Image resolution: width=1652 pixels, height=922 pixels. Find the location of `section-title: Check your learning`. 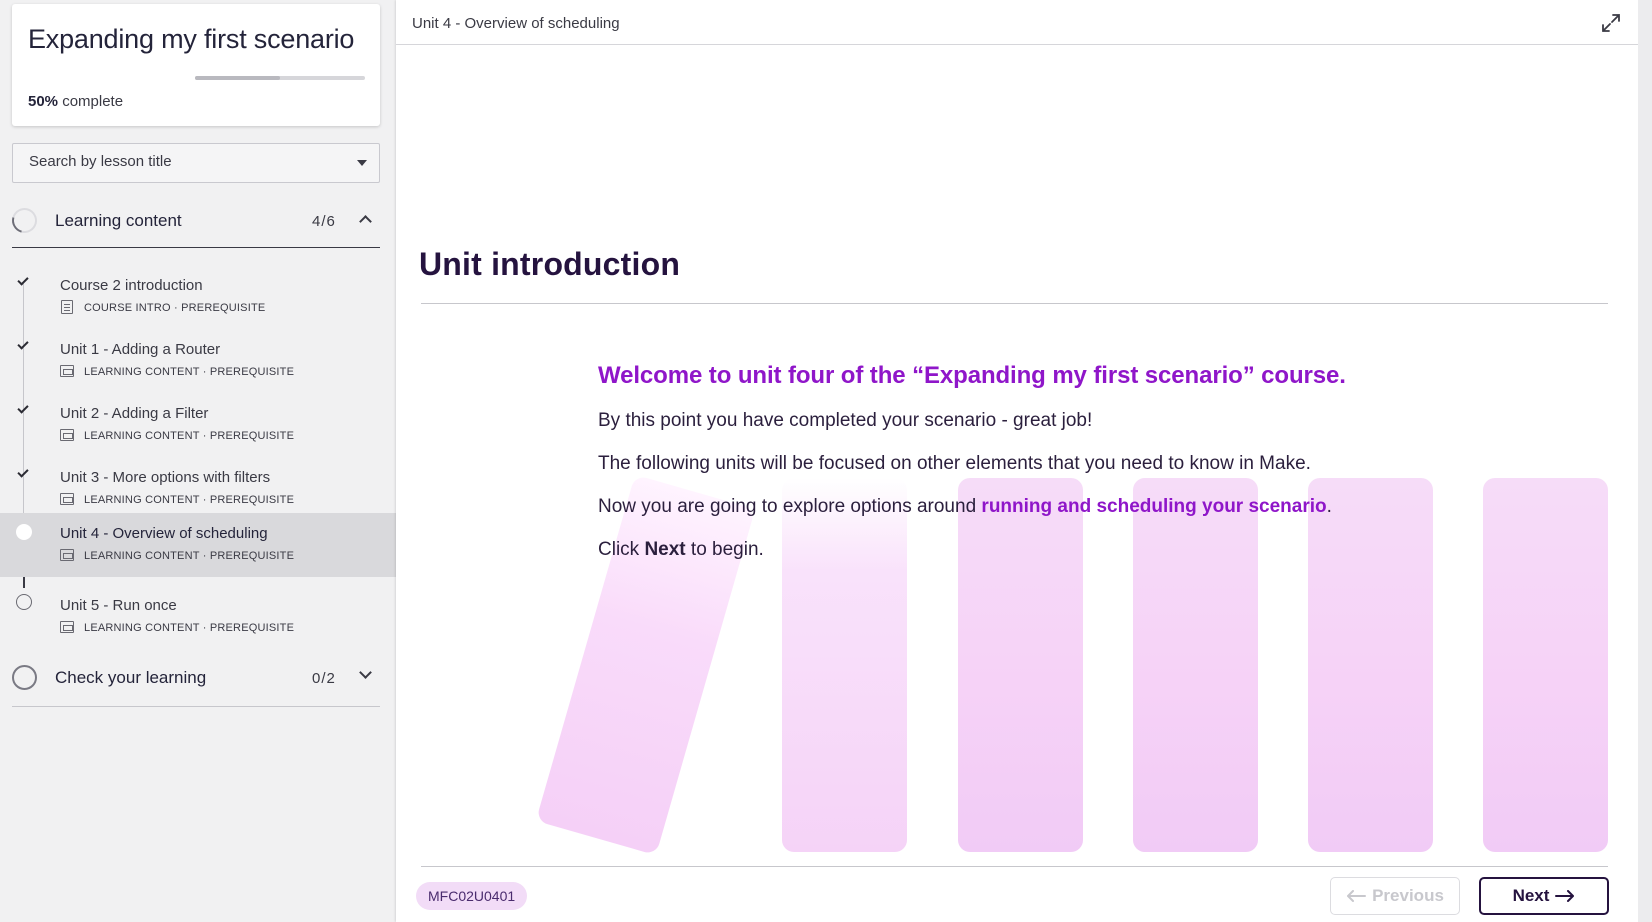

section-title: Check your learning is located at coordinates (131, 677).